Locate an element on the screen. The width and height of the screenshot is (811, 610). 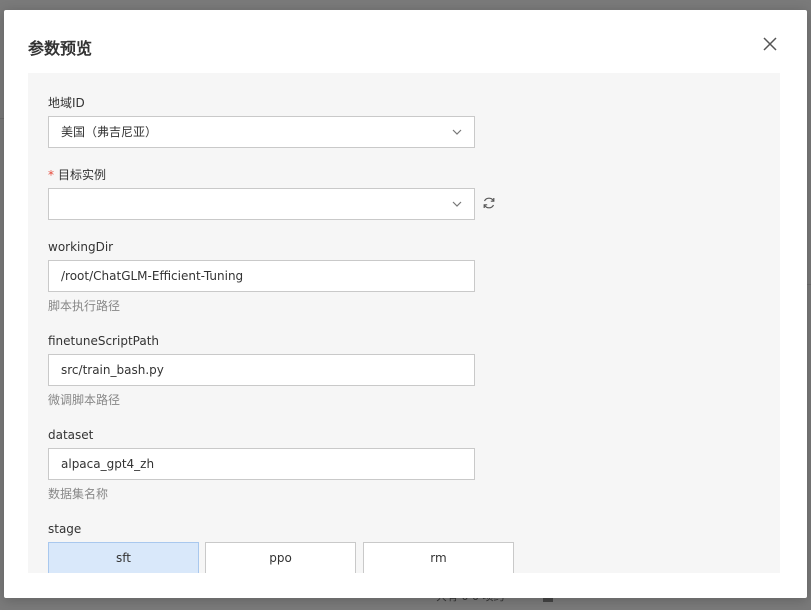
working-dir-input: /root/ChatGLM-Efficient-Tuning is located at coordinates (261, 276).